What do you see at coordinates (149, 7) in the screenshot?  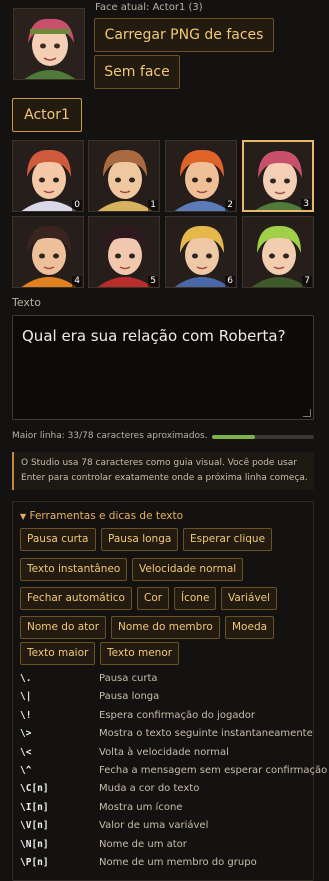 I see `current-face-label: Face atual: Actor1 (3)` at bounding box center [149, 7].